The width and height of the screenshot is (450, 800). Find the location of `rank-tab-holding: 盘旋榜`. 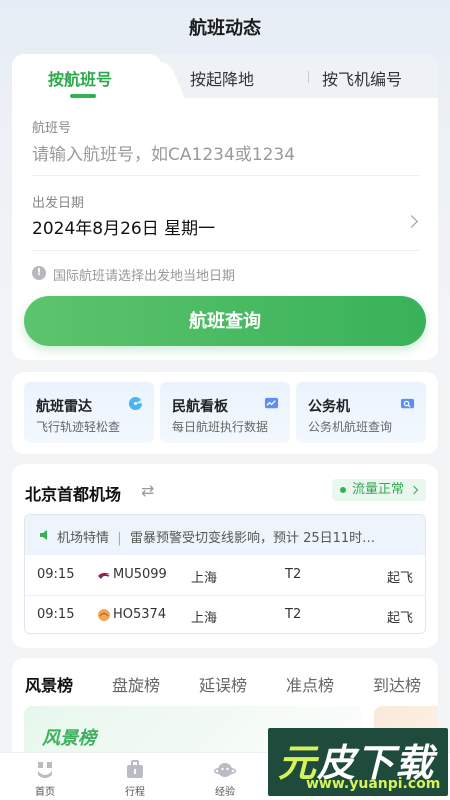

rank-tab-holding: 盘旋榜 is located at coordinates (136, 684).